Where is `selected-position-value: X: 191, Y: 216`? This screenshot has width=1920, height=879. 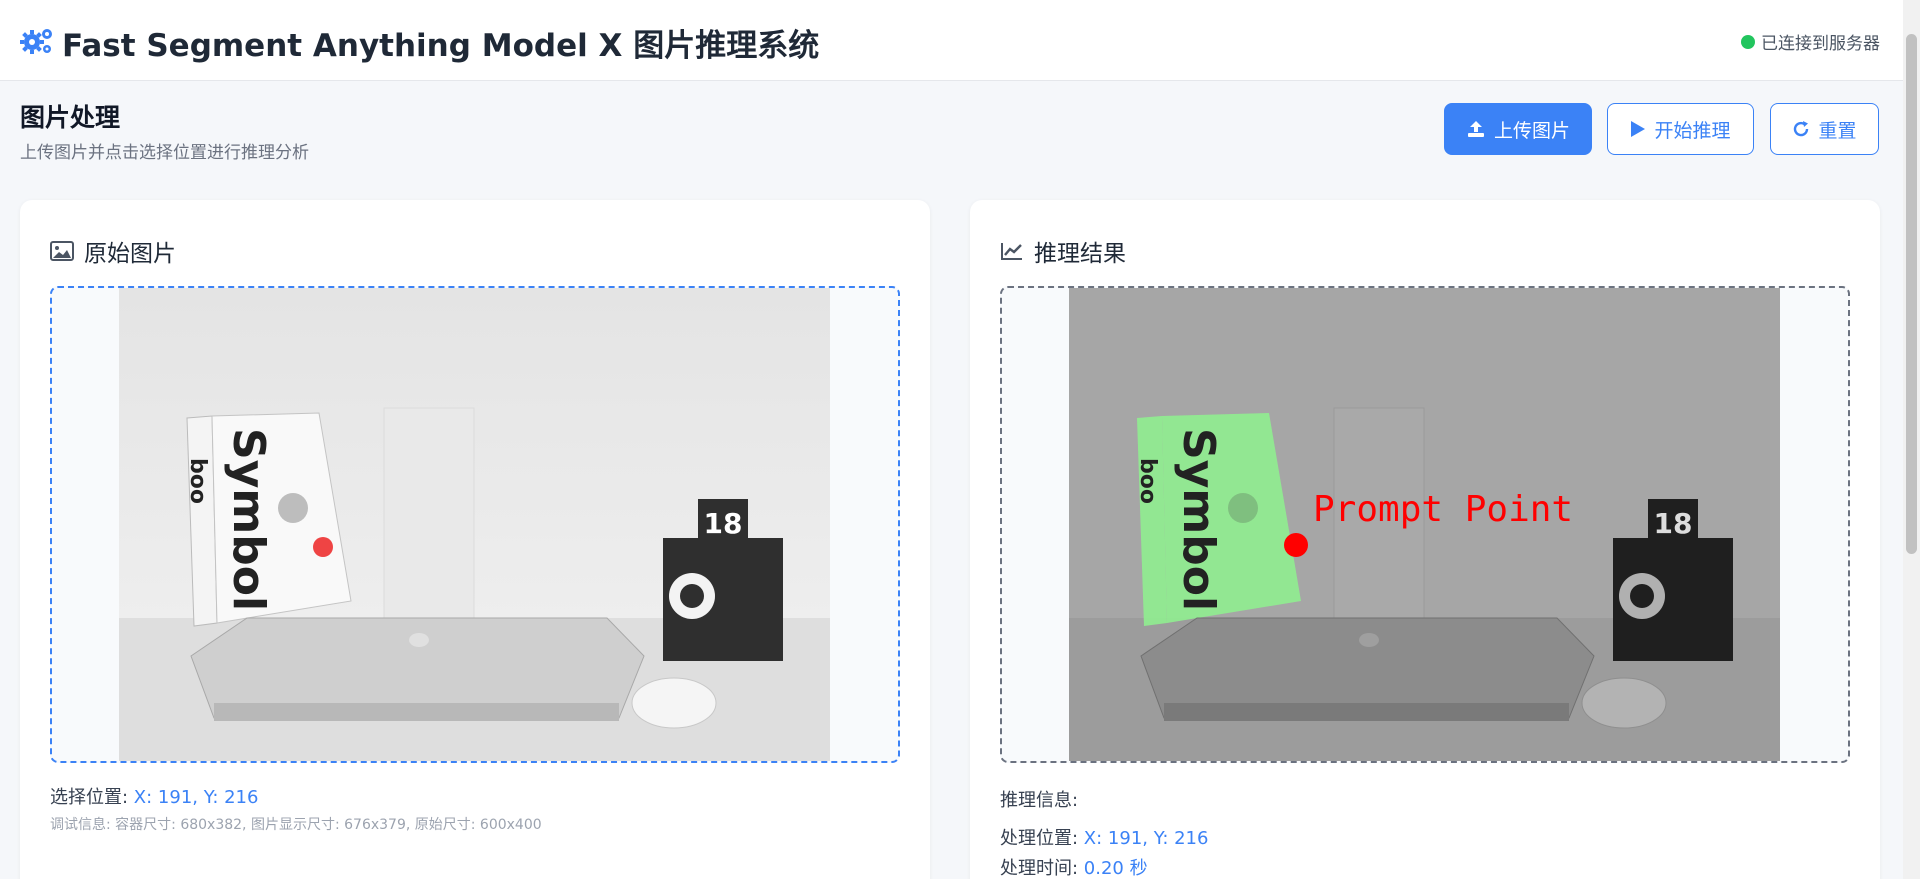 selected-position-value: X: 191, Y: 216 is located at coordinates (196, 797).